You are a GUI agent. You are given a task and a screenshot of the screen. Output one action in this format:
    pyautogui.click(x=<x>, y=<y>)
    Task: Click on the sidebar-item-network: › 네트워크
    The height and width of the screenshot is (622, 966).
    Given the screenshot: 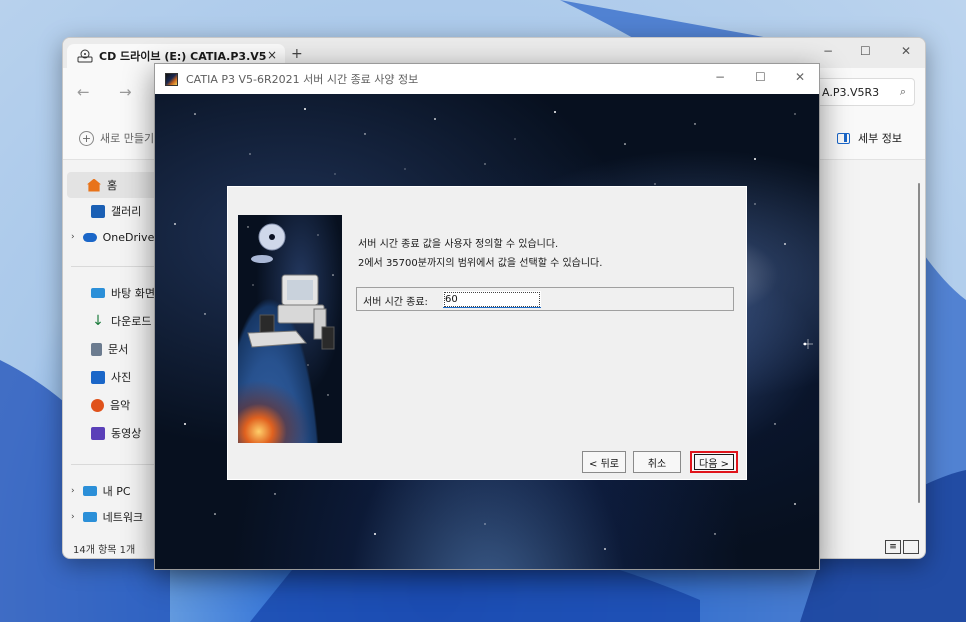 What is the action you would take?
    pyautogui.click(x=113, y=517)
    